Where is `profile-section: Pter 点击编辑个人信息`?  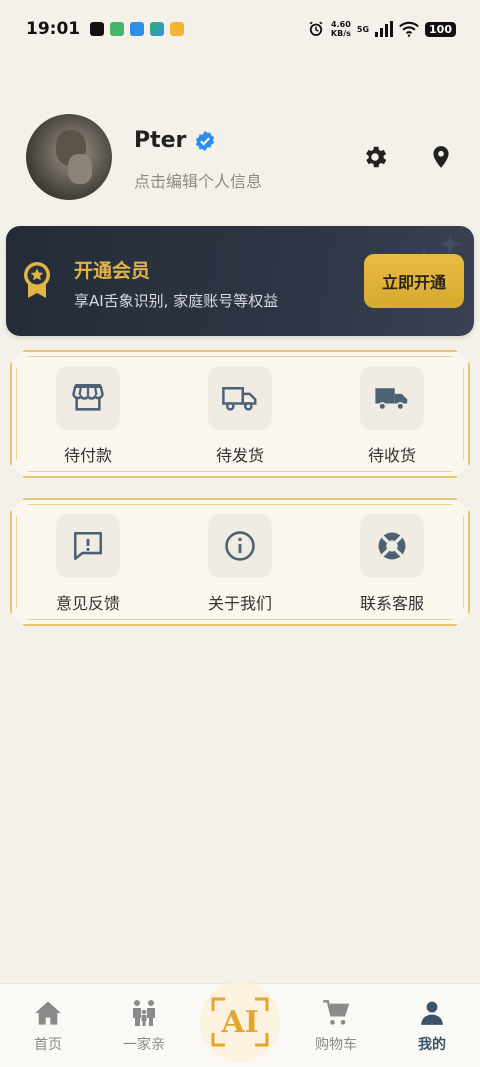
profile-section: Pter 点击编辑个人信息 is located at coordinates (241, 157).